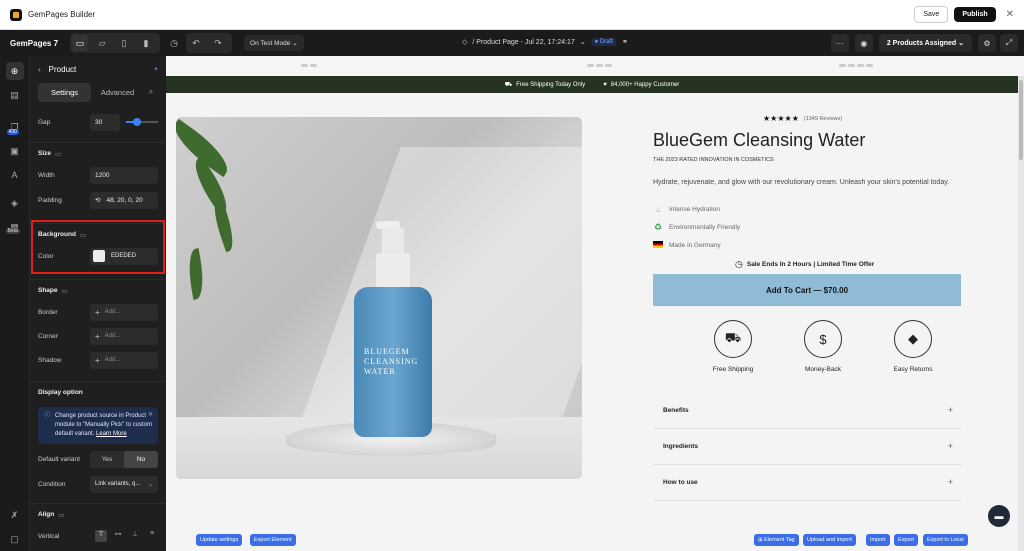  What do you see at coordinates (906, 540) in the screenshot?
I see `export-button: Export` at bounding box center [906, 540].